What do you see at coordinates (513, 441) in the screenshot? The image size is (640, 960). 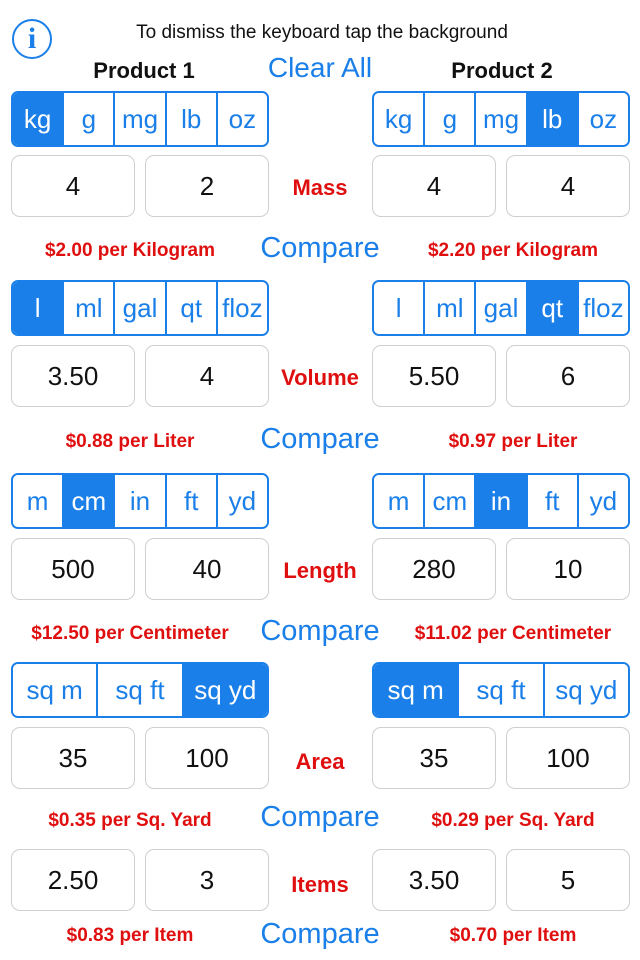 I see `volume-p2-result: $0.97 per Liter` at bounding box center [513, 441].